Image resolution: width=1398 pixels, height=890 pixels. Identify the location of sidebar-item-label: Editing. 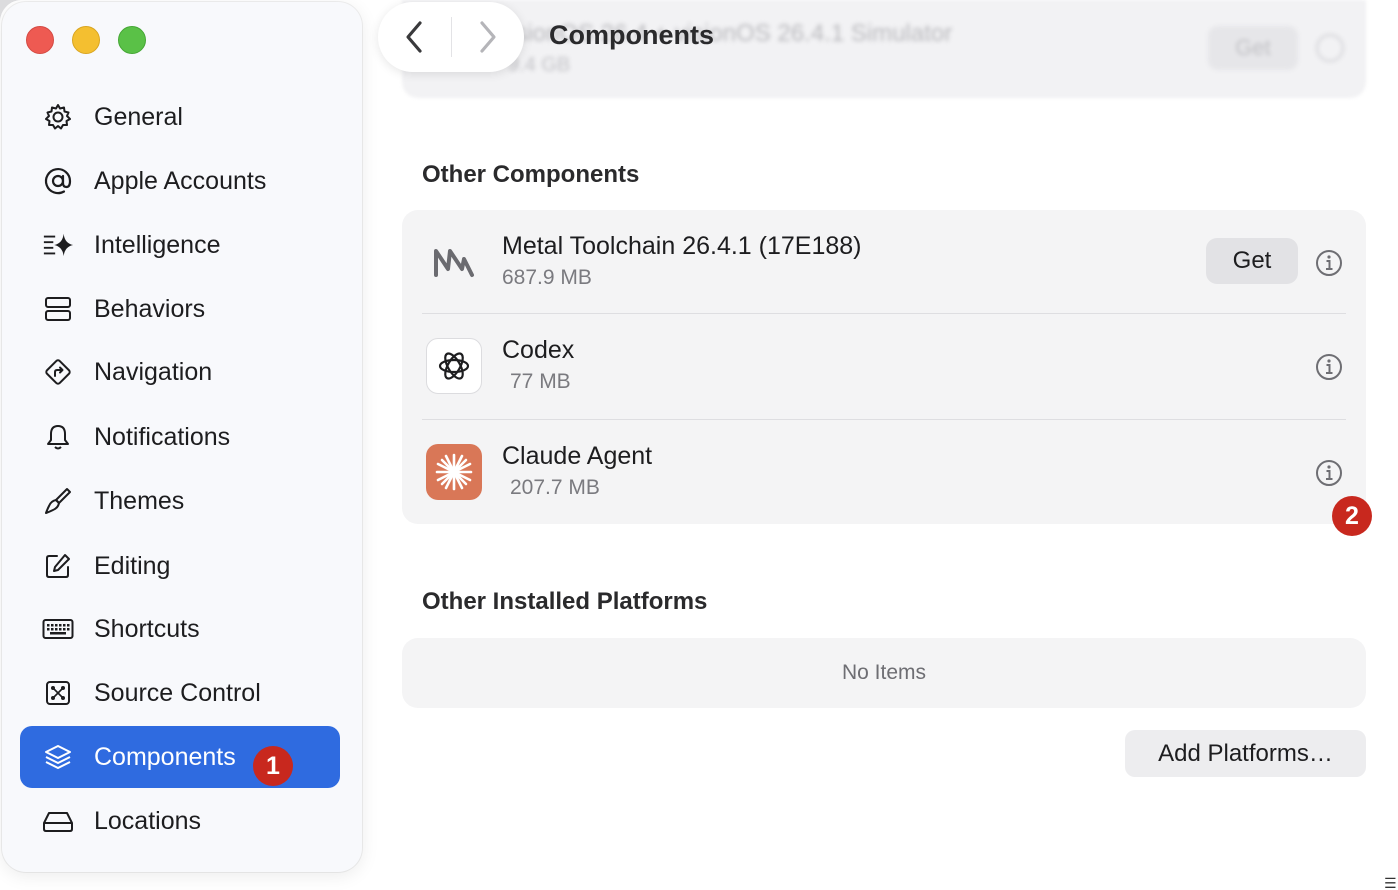
(132, 565).